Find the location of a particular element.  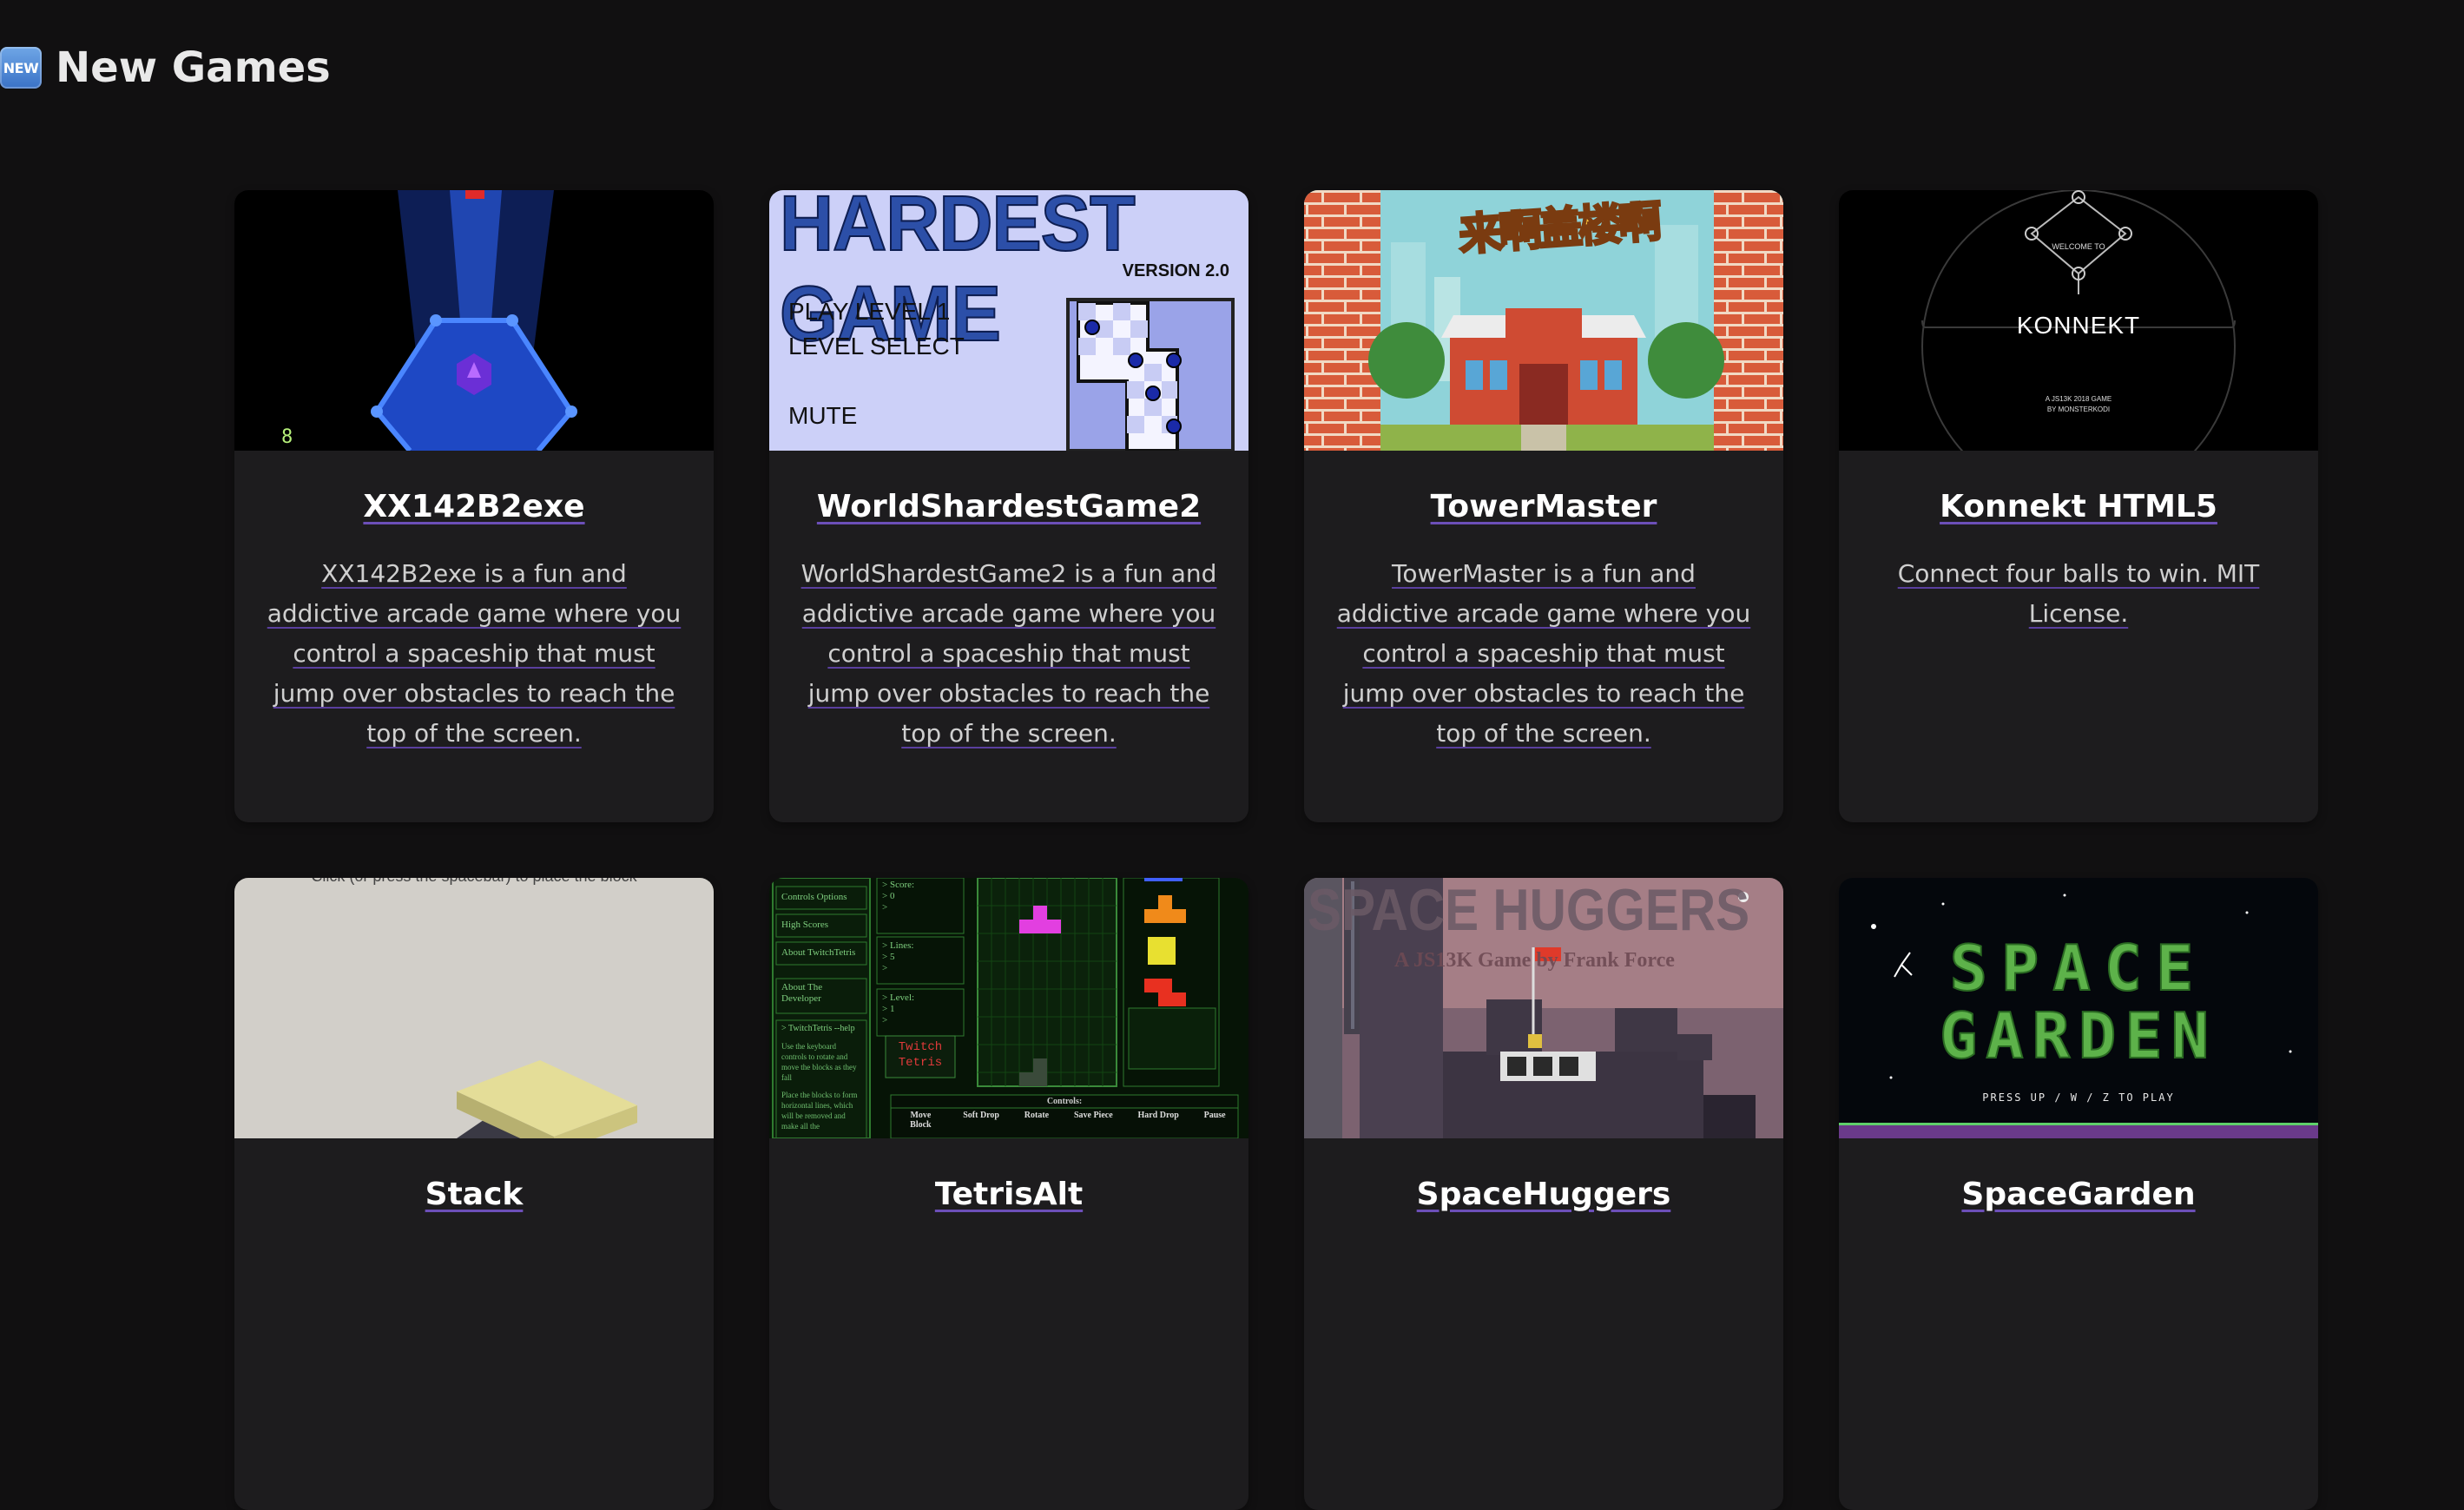

tetris-score-label: > Score: is located at coordinates (898, 885).